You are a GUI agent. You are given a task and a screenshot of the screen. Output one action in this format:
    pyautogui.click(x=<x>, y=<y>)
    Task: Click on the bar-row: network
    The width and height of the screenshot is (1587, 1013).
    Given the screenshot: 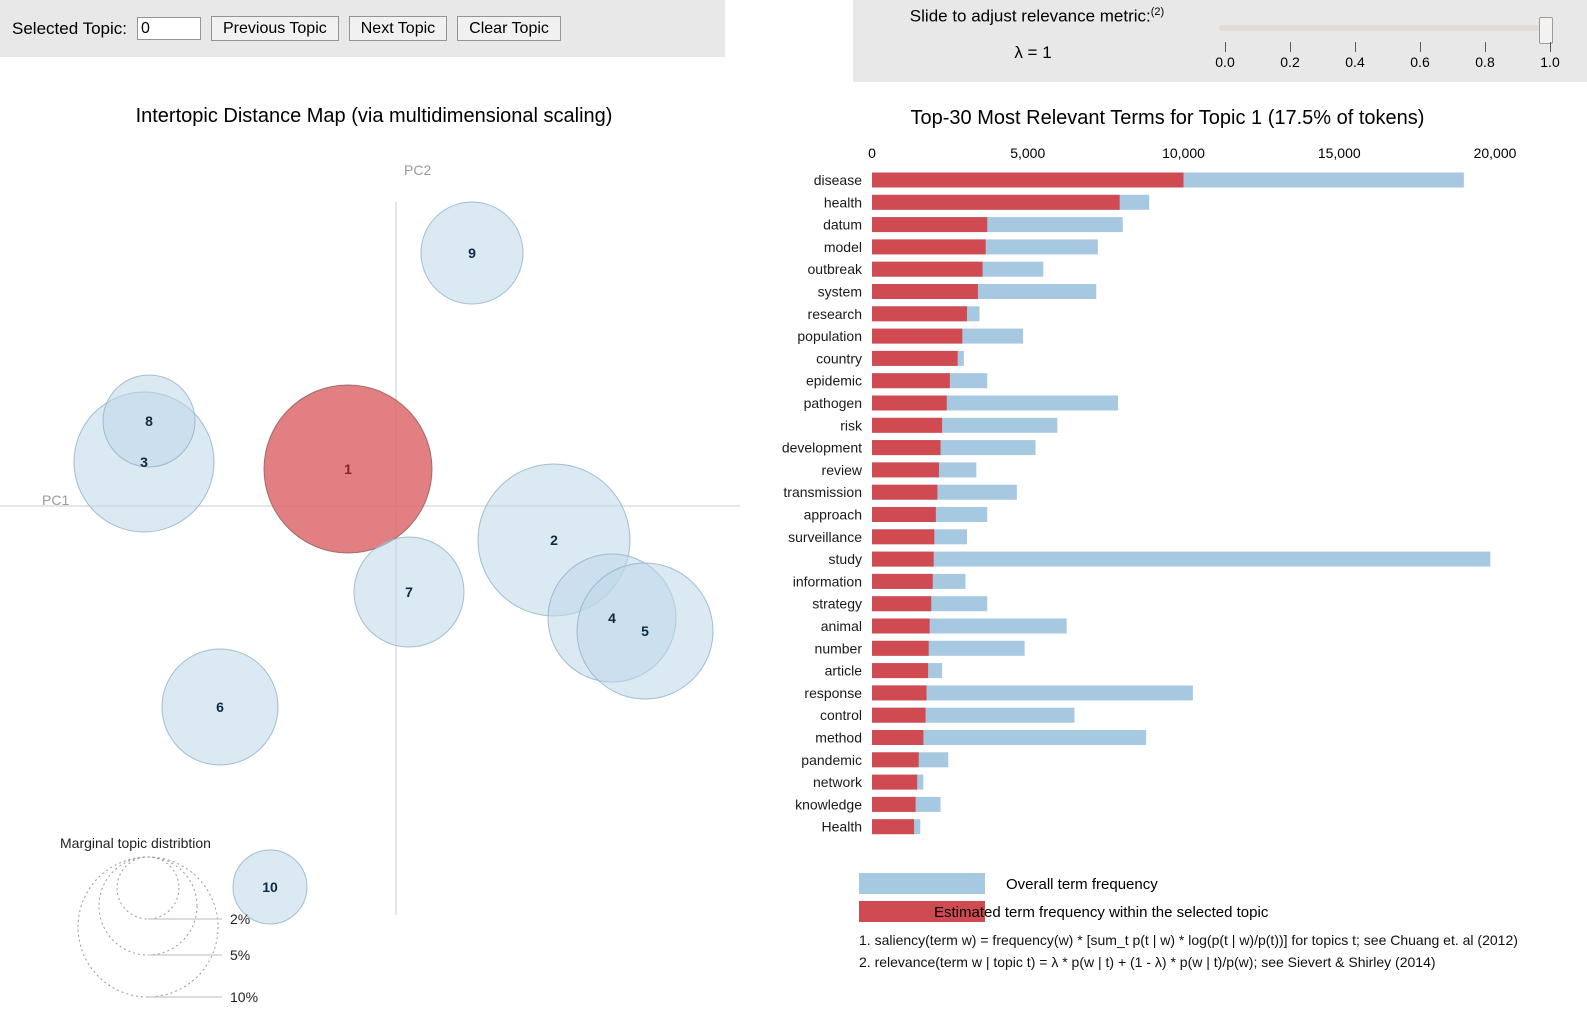 What is the action you would take?
    pyautogui.click(x=868, y=782)
    